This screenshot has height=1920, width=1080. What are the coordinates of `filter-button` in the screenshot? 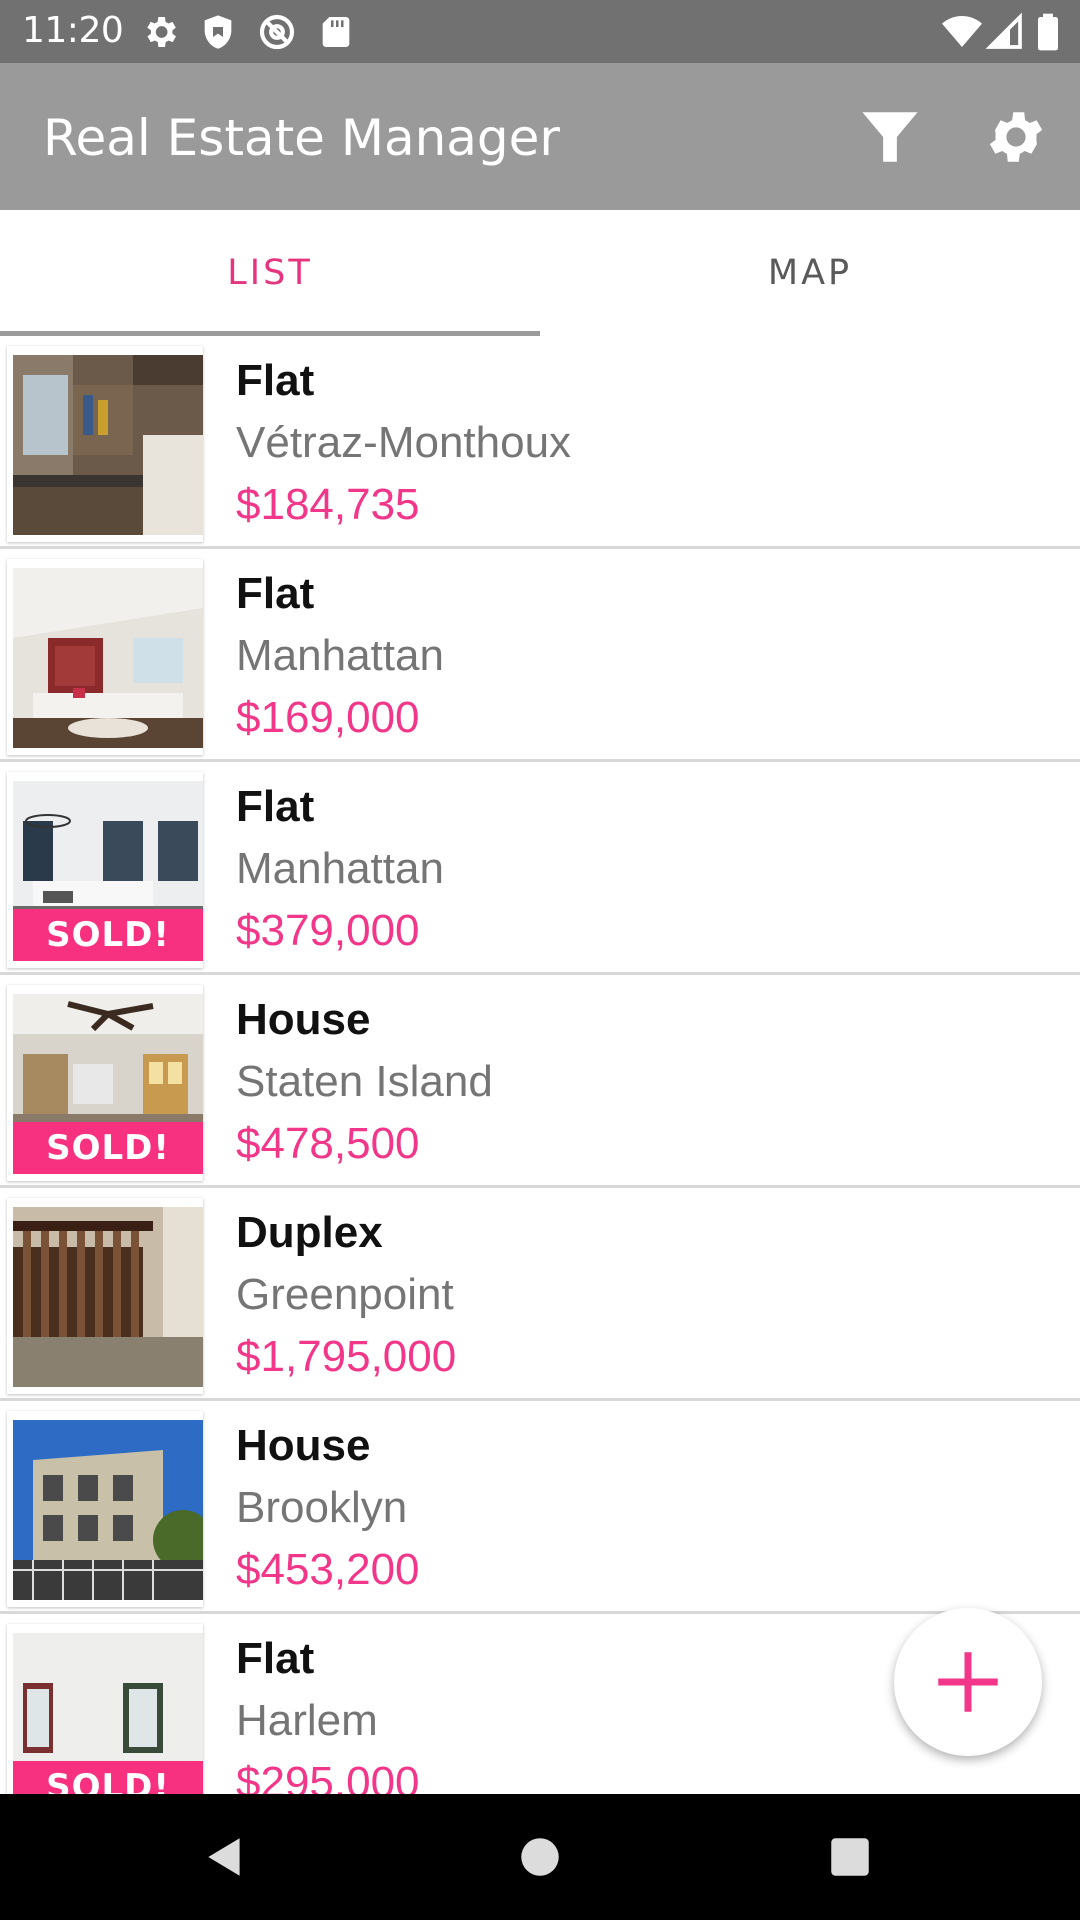 It's located at (890, 137).